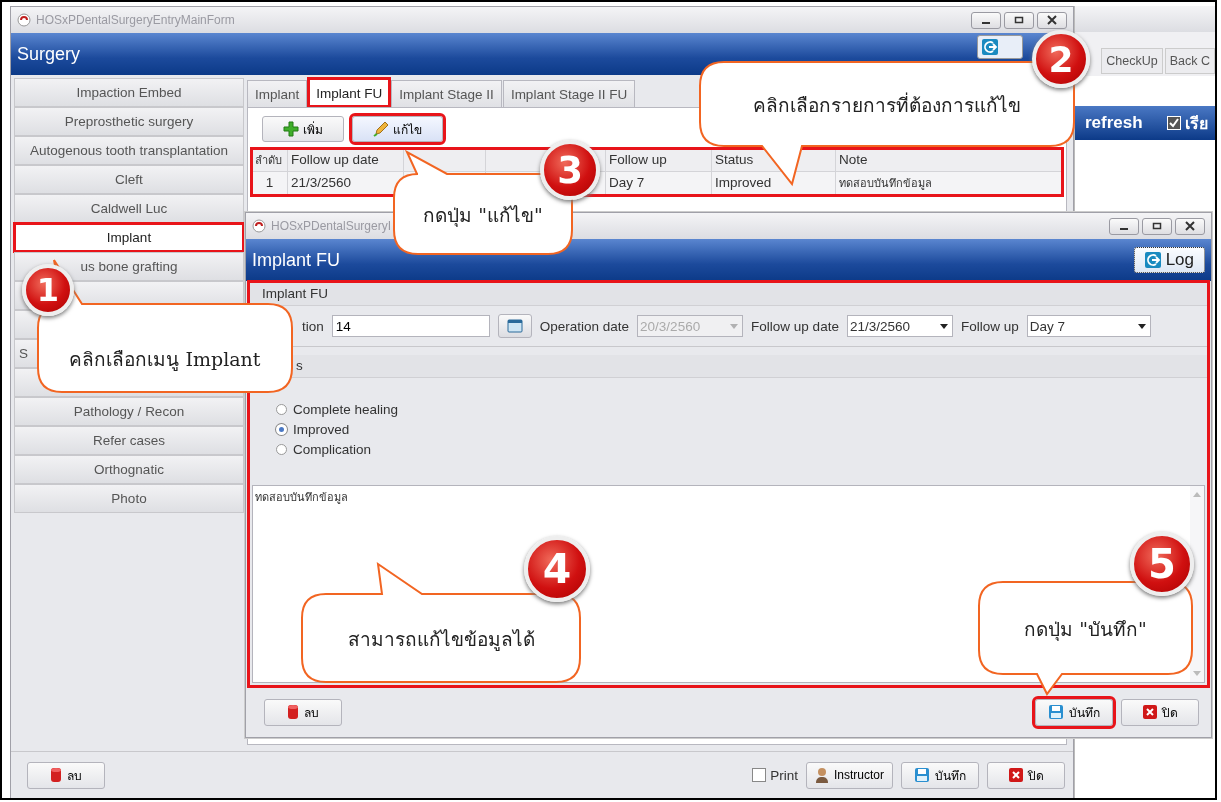 The image size is (1221, 802). I want to click on add-button: เพิ่ม, so click(303, 129).